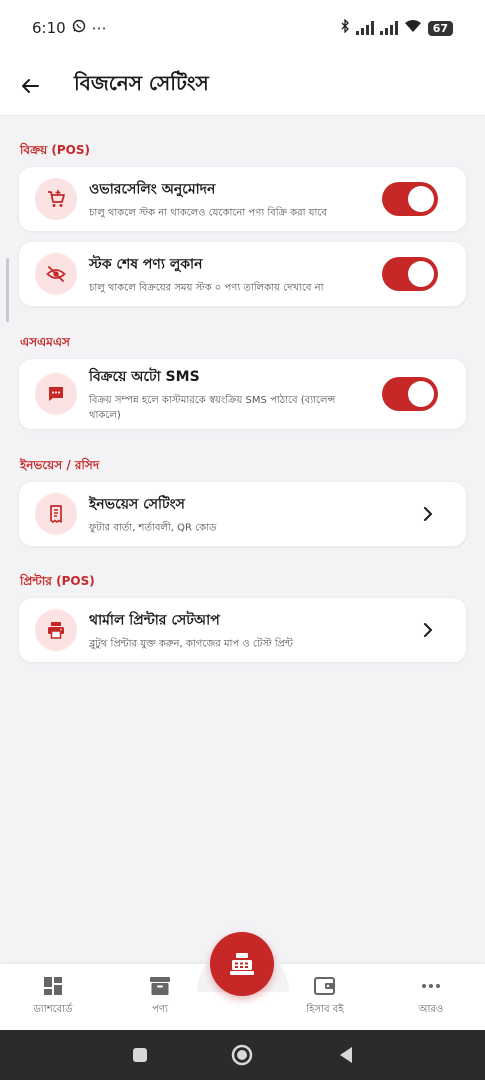  I want to click on battery-icon: 67, so click(440, 28).